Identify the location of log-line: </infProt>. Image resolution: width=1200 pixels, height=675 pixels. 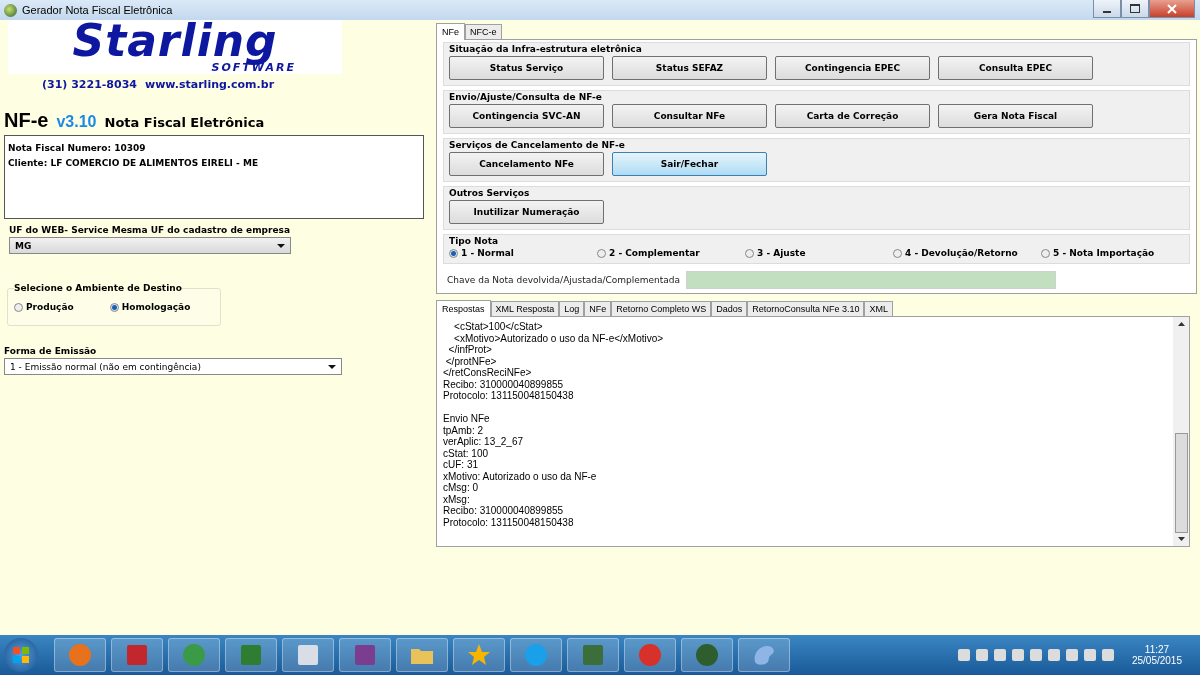
(470, 350).